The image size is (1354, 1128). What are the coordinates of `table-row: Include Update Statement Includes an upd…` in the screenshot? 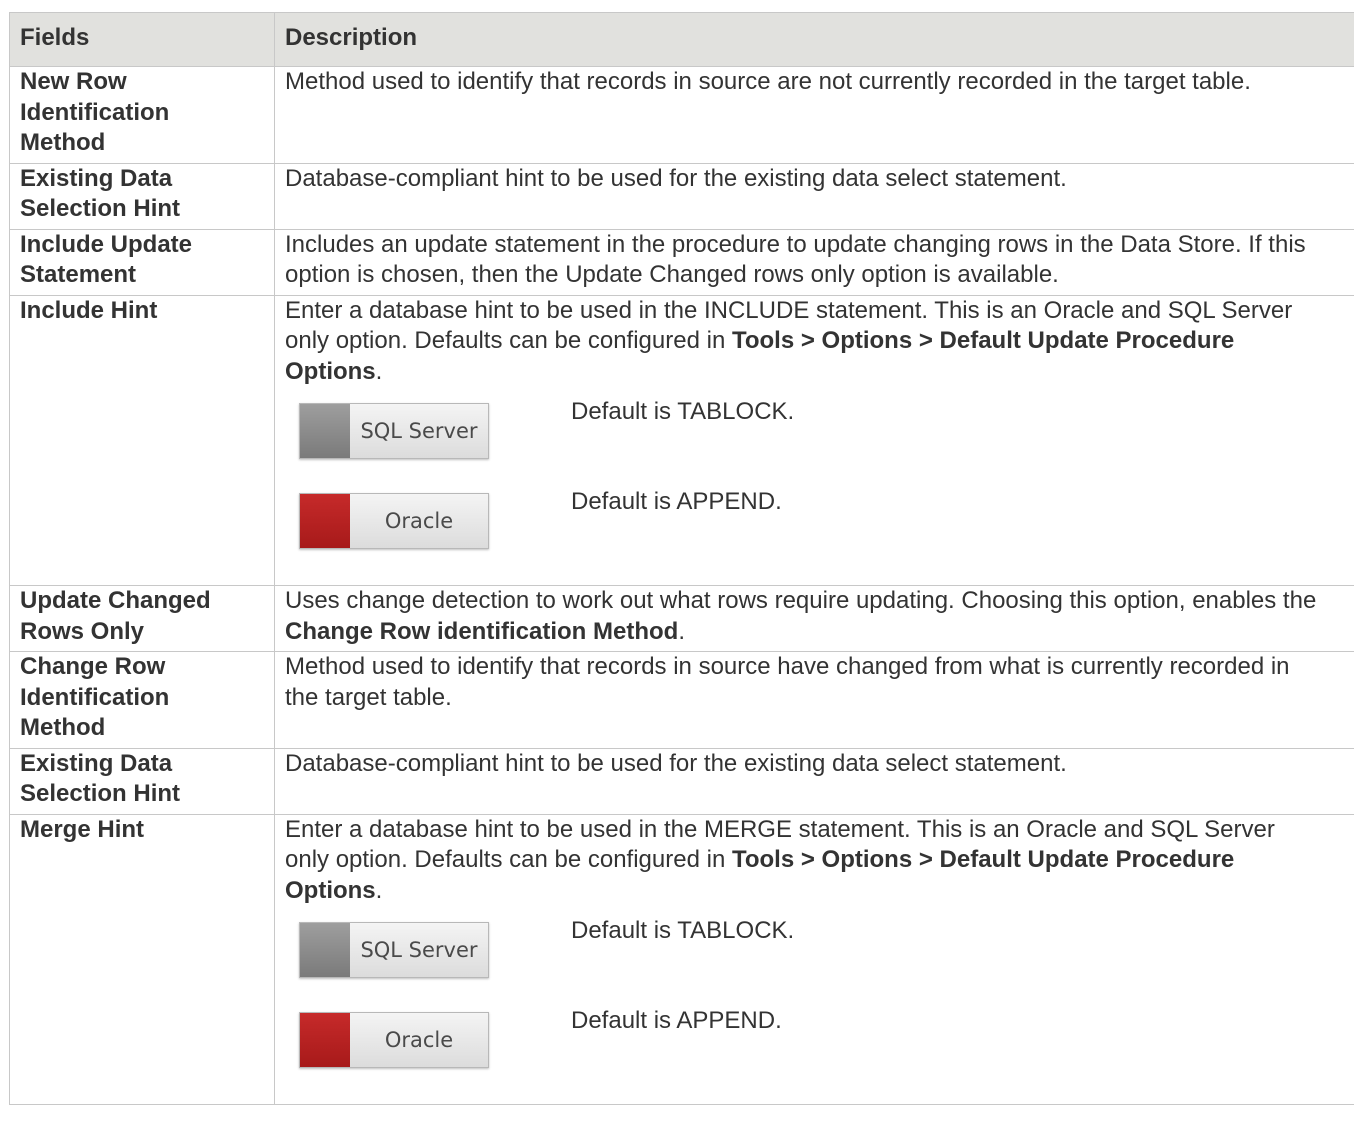 It's located at (681, 262).